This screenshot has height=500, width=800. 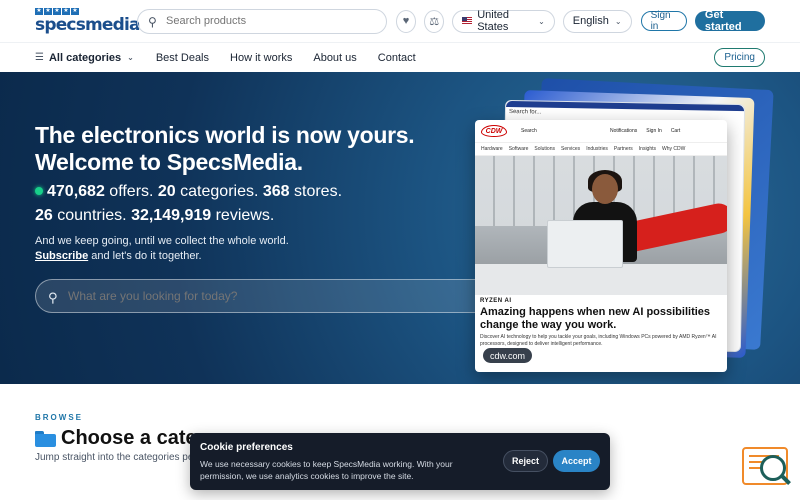 What do you see at coordinates (544, 149) in the screenshot?
I see `preview-menu-item: Solutions` at bounding box center [544, 149].